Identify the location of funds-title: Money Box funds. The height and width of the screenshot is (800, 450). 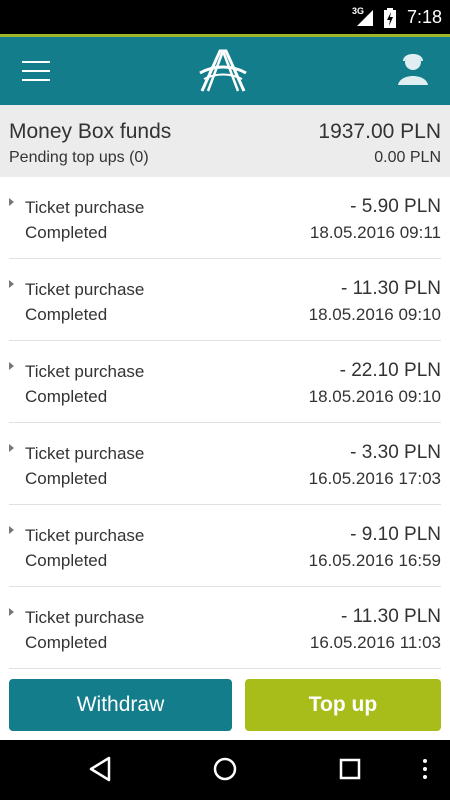
(90, 131).